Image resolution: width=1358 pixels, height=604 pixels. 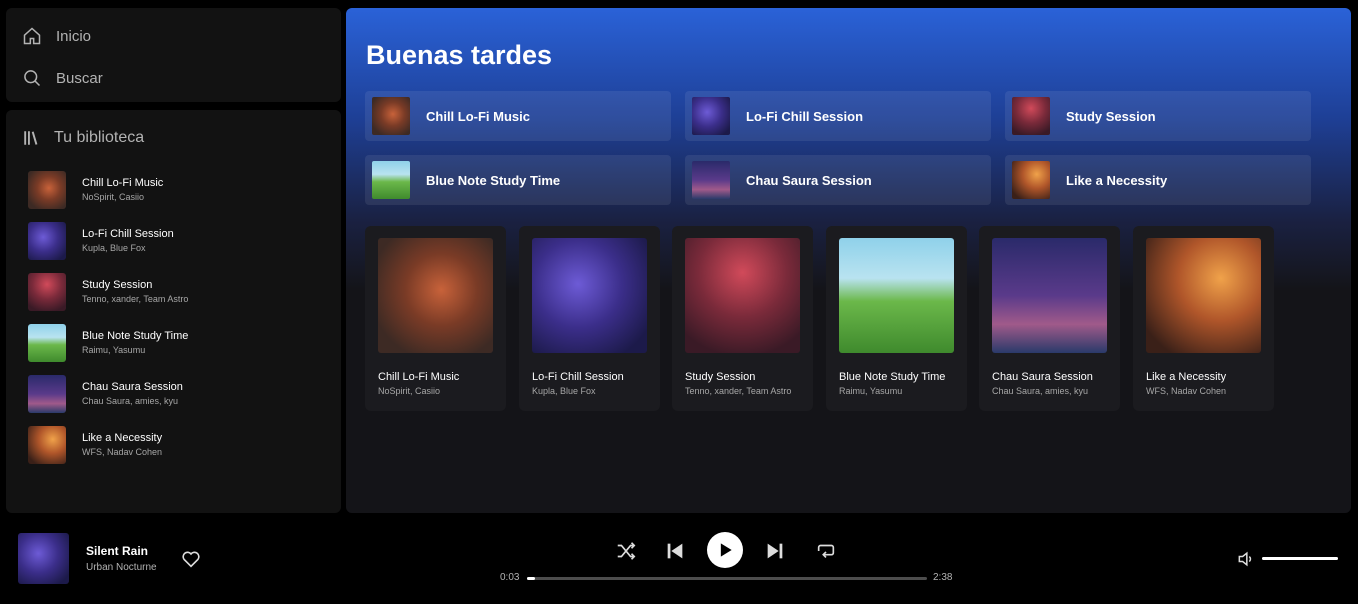 I want to click on search-icon, so click(x=32, y=78).